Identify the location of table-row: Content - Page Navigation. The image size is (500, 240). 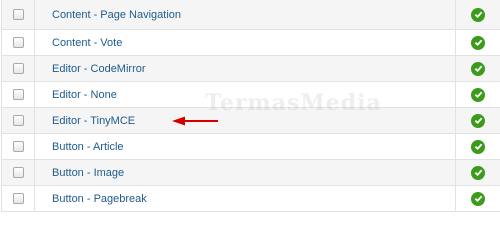
(251, 14).